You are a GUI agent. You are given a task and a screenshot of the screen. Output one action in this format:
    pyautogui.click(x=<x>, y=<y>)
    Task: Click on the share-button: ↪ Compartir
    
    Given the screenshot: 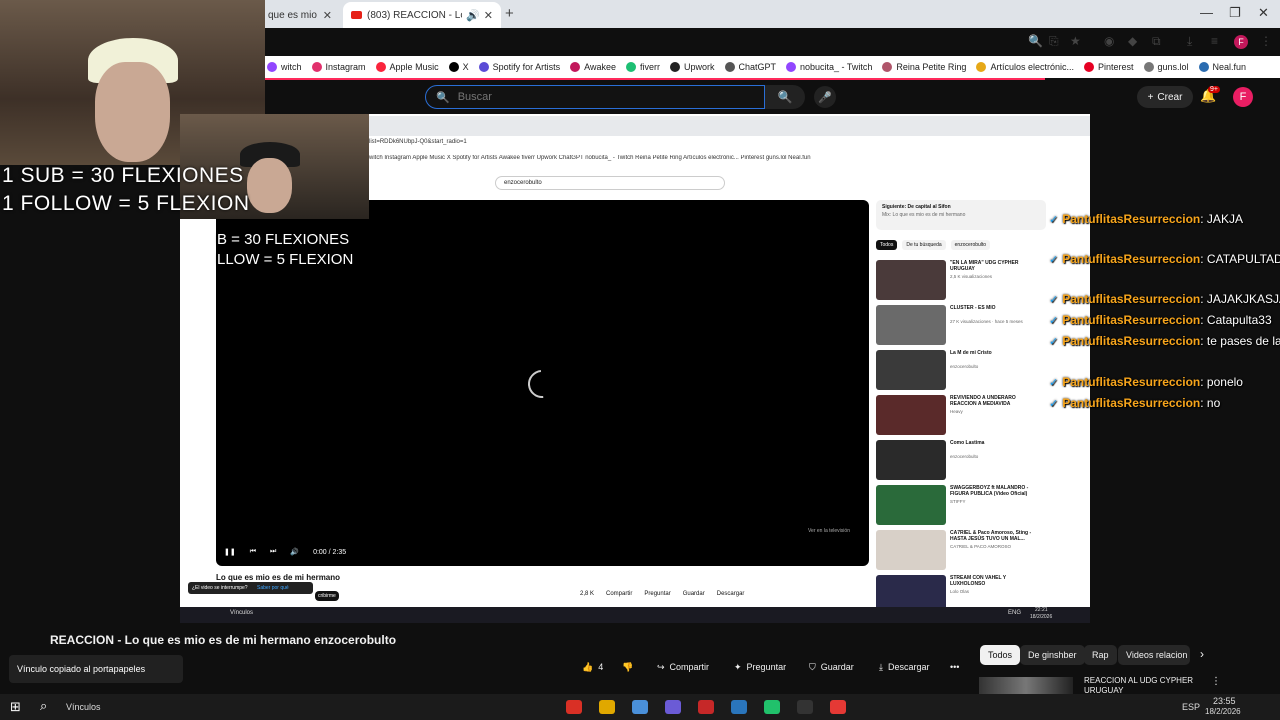 What is the action you would take?
    pyautogui.click(x=683, y=667)
    